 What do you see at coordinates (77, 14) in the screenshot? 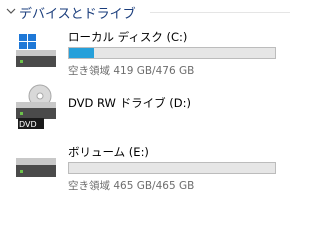
I see `section-title: デバイスとドライブ` at bounding box center [77, 14].